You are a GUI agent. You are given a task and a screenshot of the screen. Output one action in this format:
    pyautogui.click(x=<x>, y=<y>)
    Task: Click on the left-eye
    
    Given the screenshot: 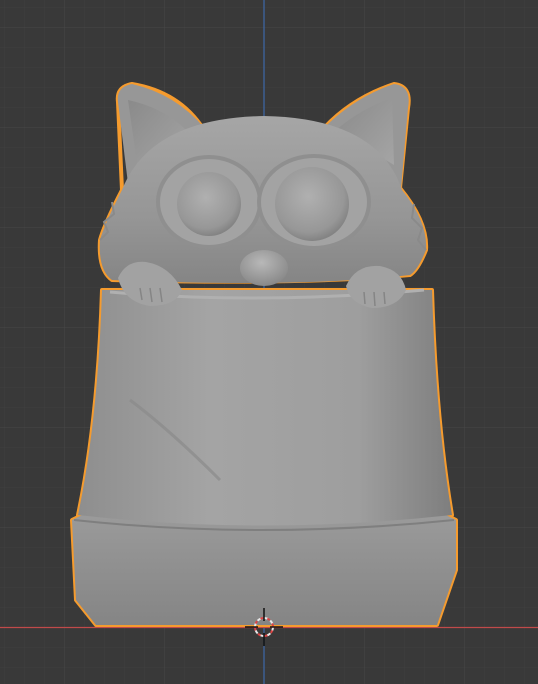 What is the action you would take?
    pyautogui.click(x=209, y=202)
    